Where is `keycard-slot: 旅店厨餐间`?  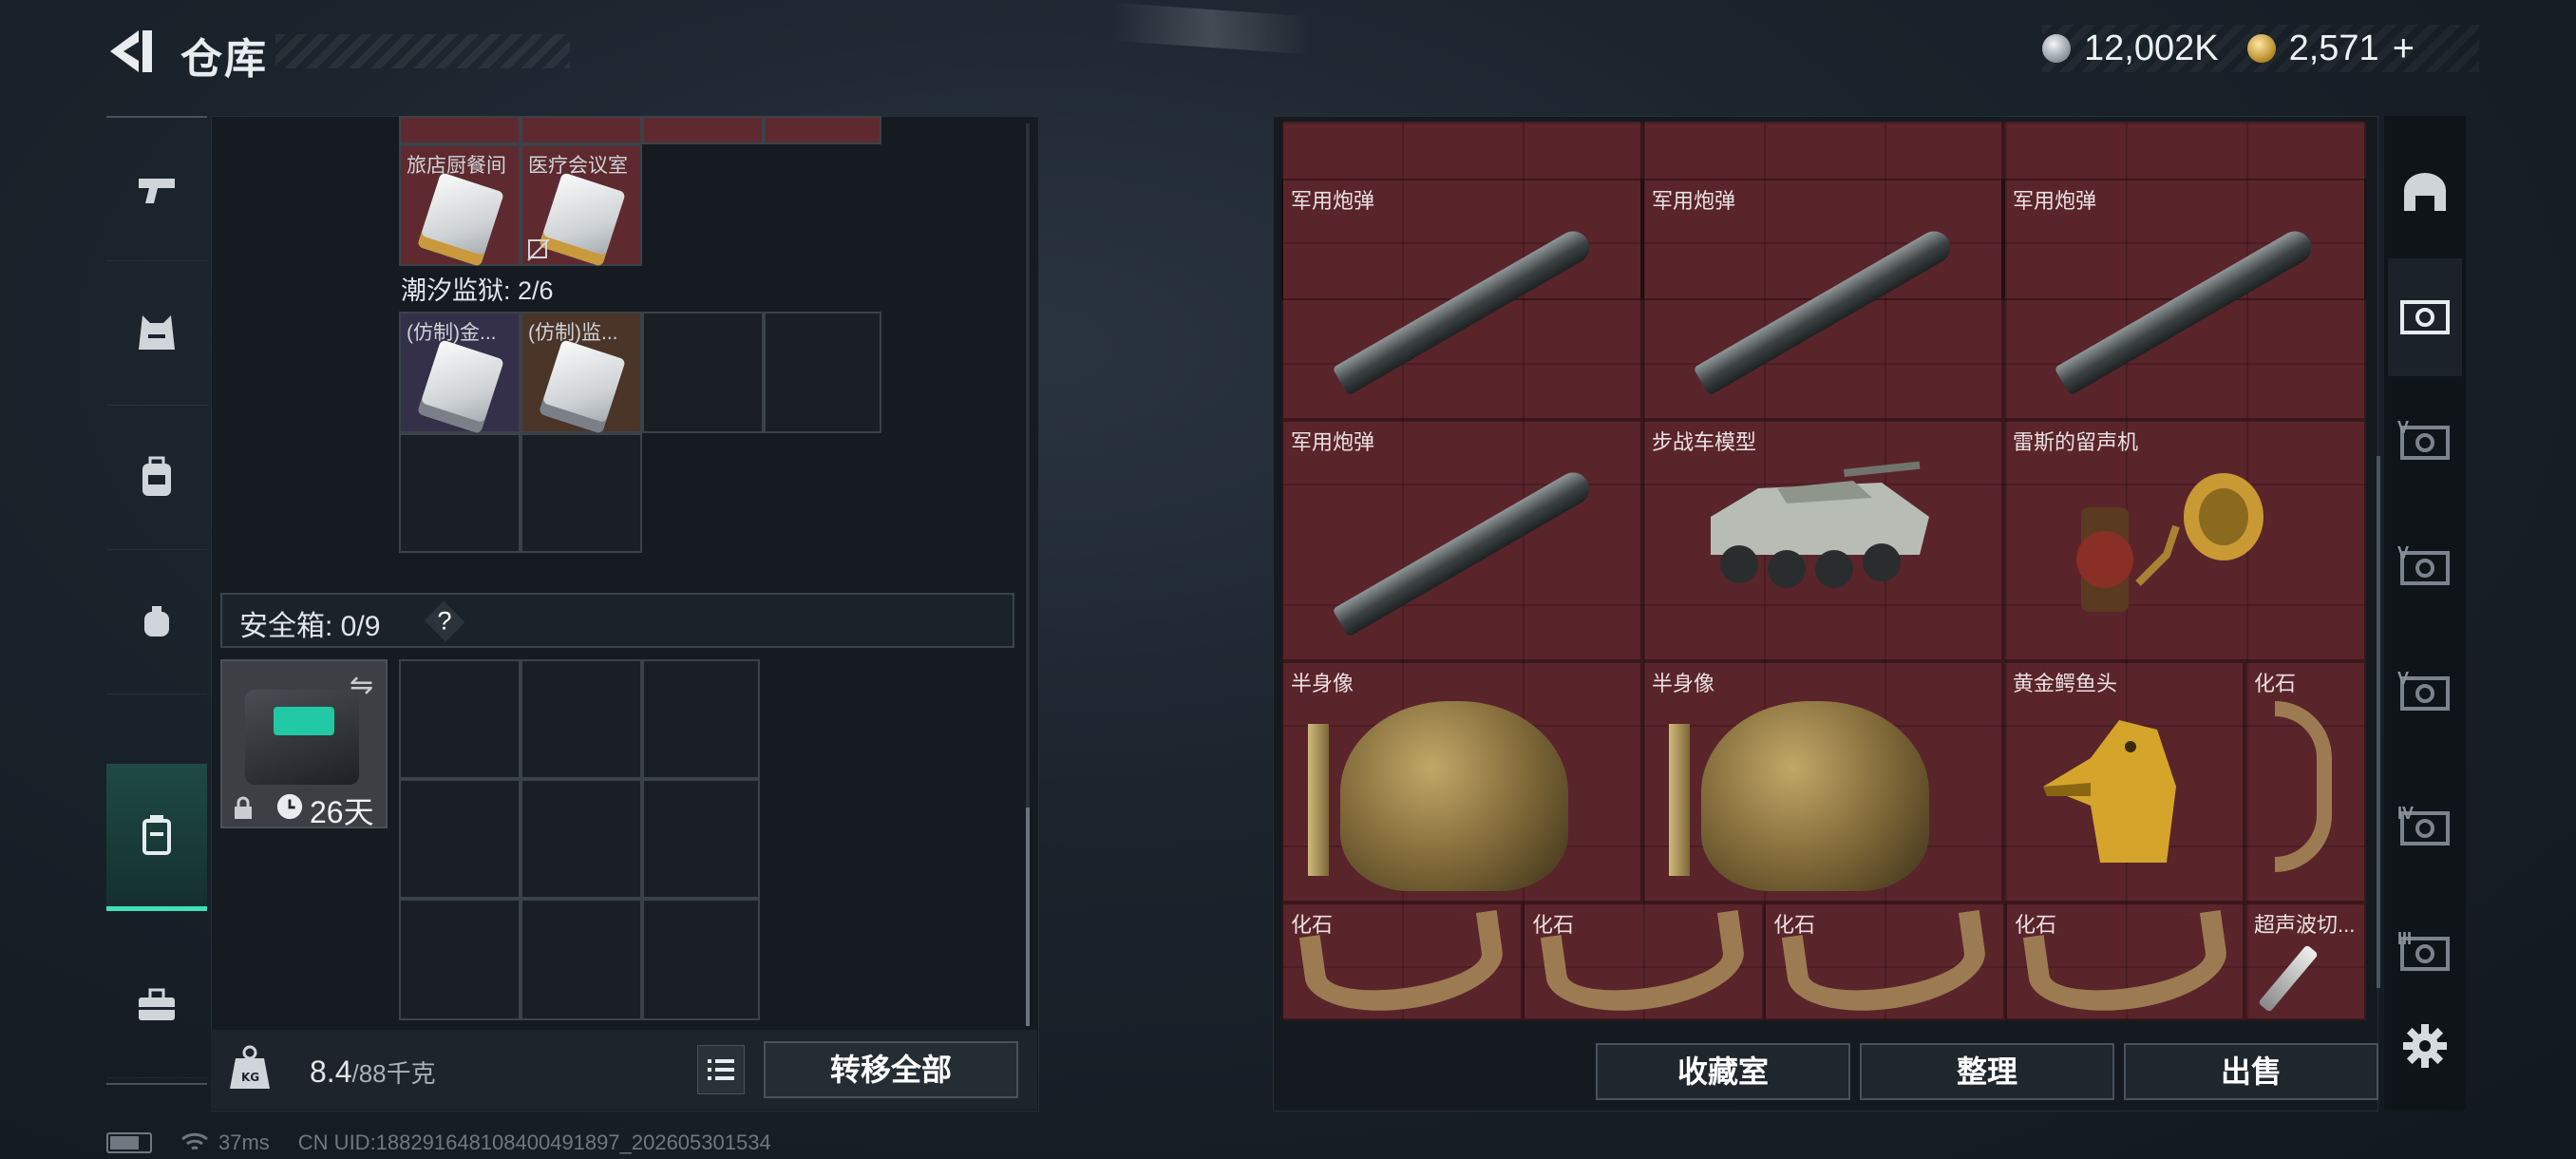
keycard-slot: 旅店厨餐间 is located at coordinates (460, 205).